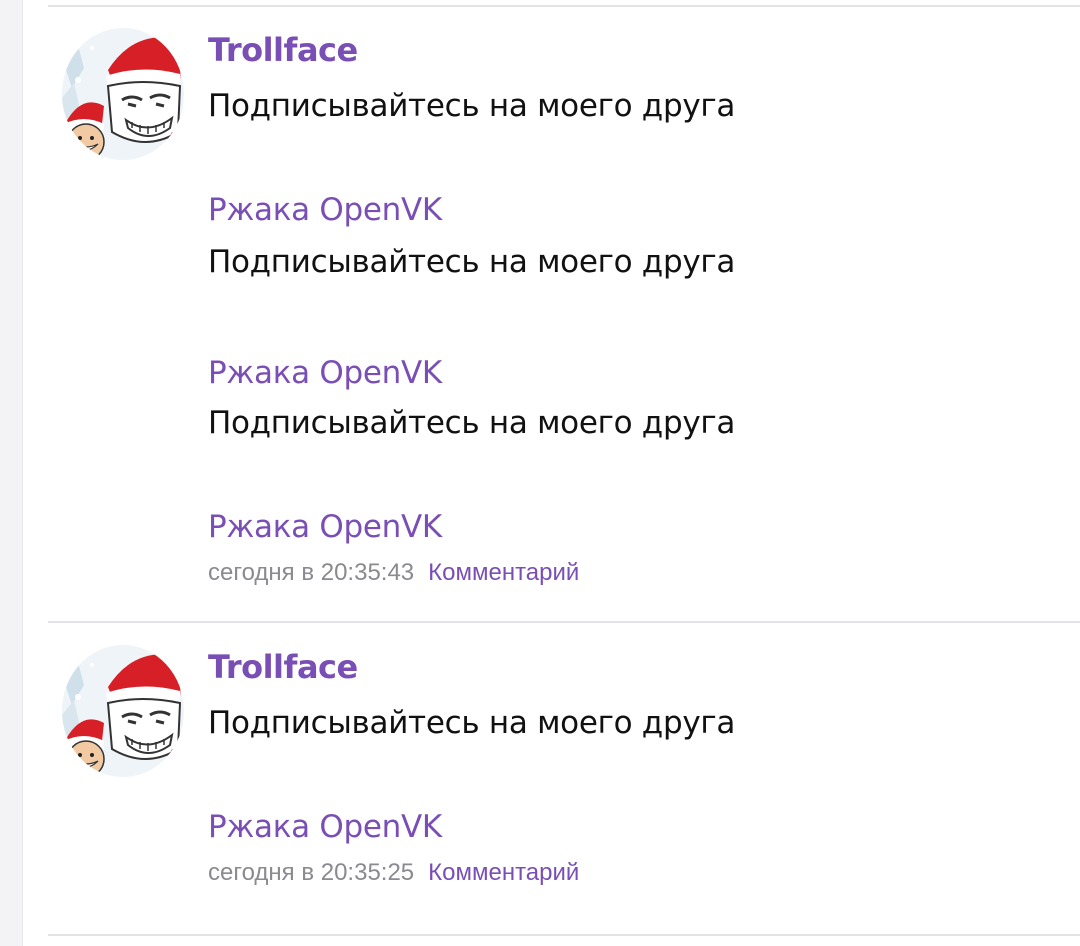 This screenshot has width=1080, height=946. I want to click on post-date: сегодня в 20:35:25, so click(311, 872).